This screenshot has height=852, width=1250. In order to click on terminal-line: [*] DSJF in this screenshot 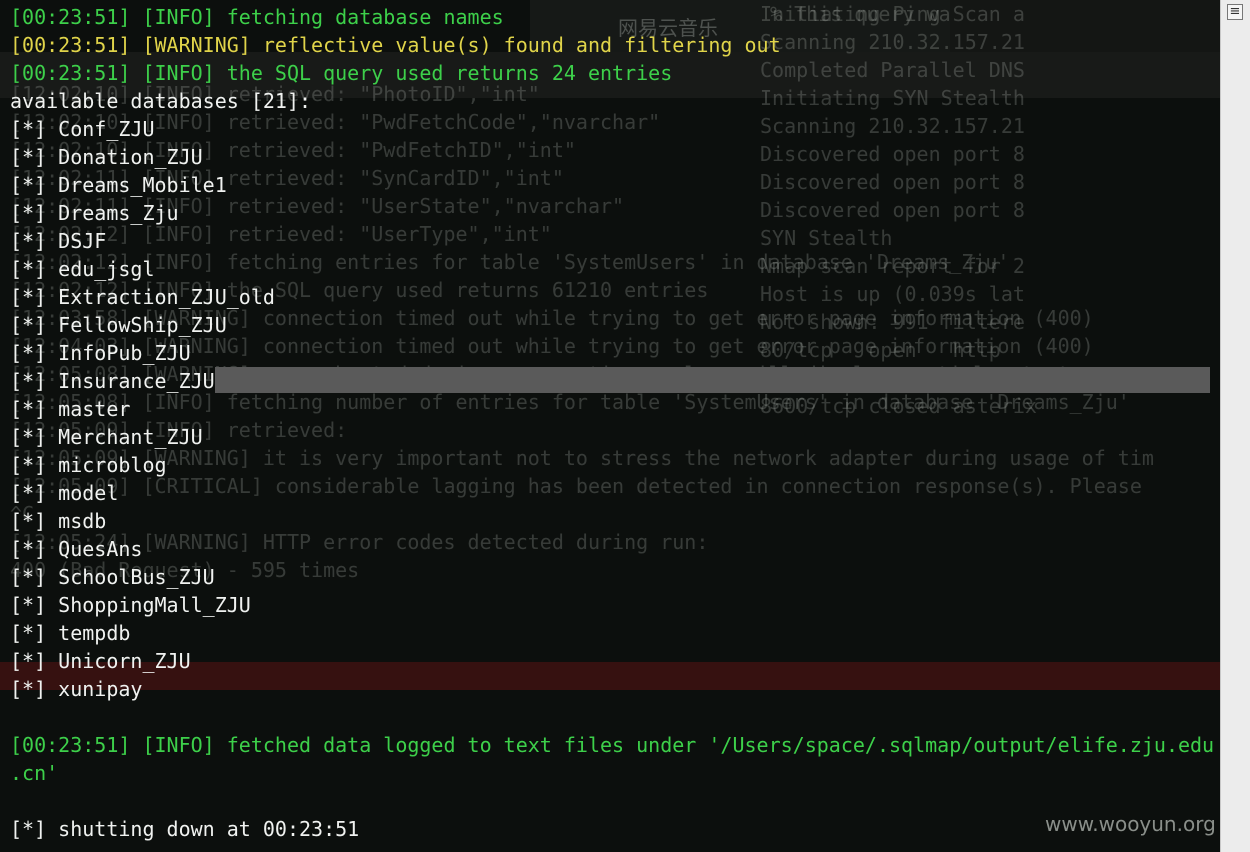, I will do `click(58, 241)`.